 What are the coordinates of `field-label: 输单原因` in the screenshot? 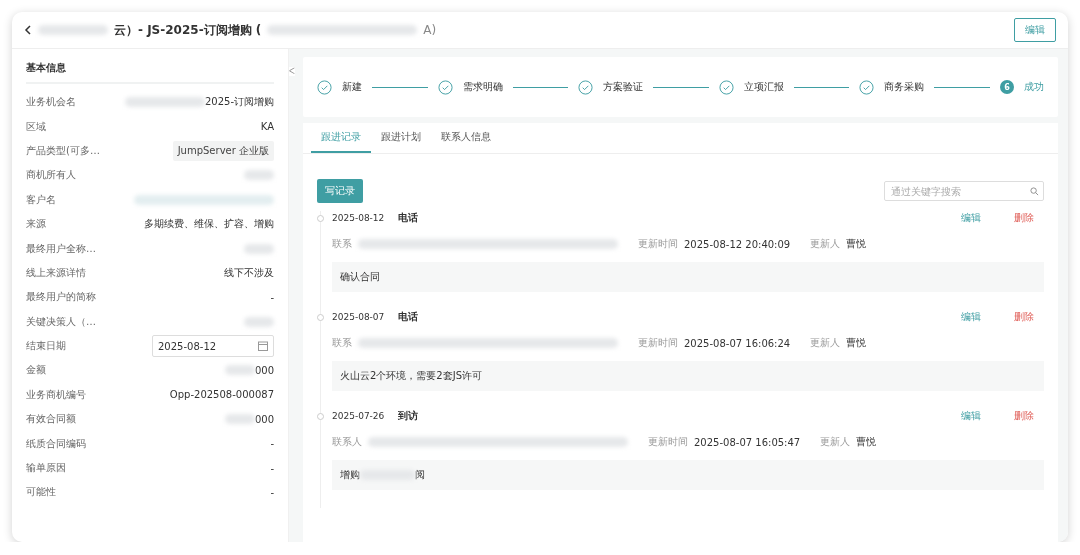 It's located at (46, 468).